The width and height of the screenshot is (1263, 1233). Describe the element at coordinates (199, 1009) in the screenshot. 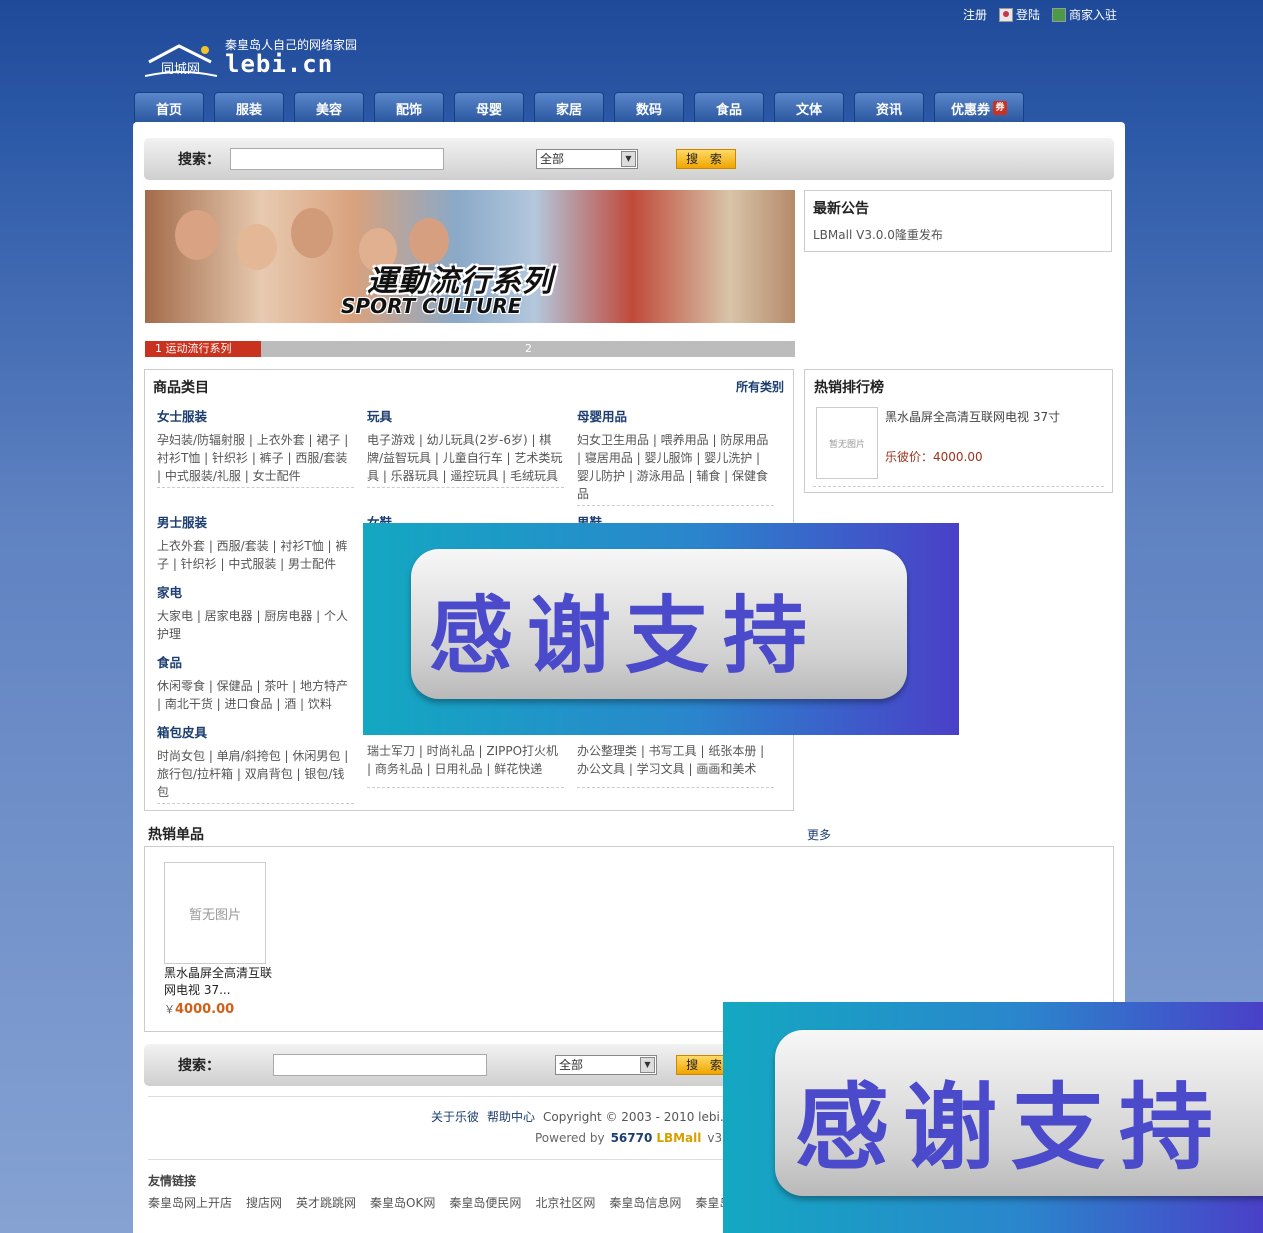

I see `hot-single-price: ￥4000.00` at that location.